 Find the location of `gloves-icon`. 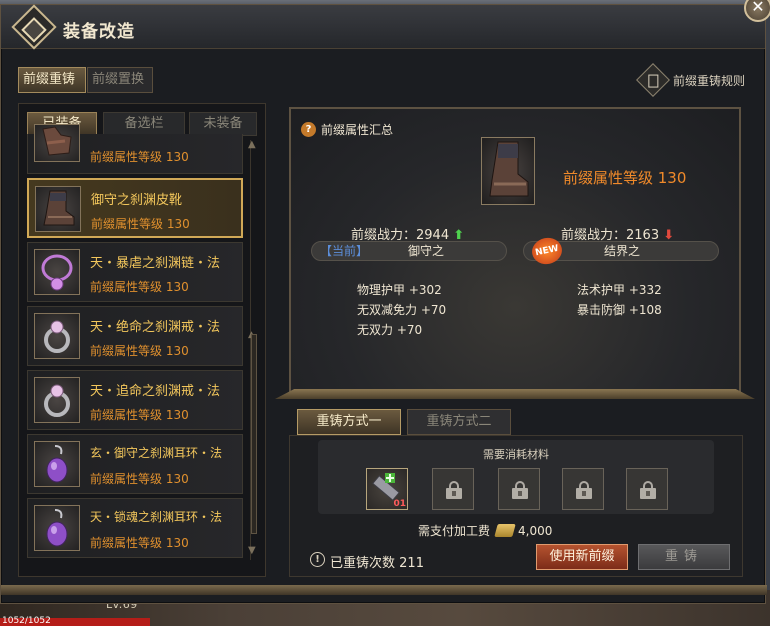

gloves-icon is located at coordinates (57, 143).